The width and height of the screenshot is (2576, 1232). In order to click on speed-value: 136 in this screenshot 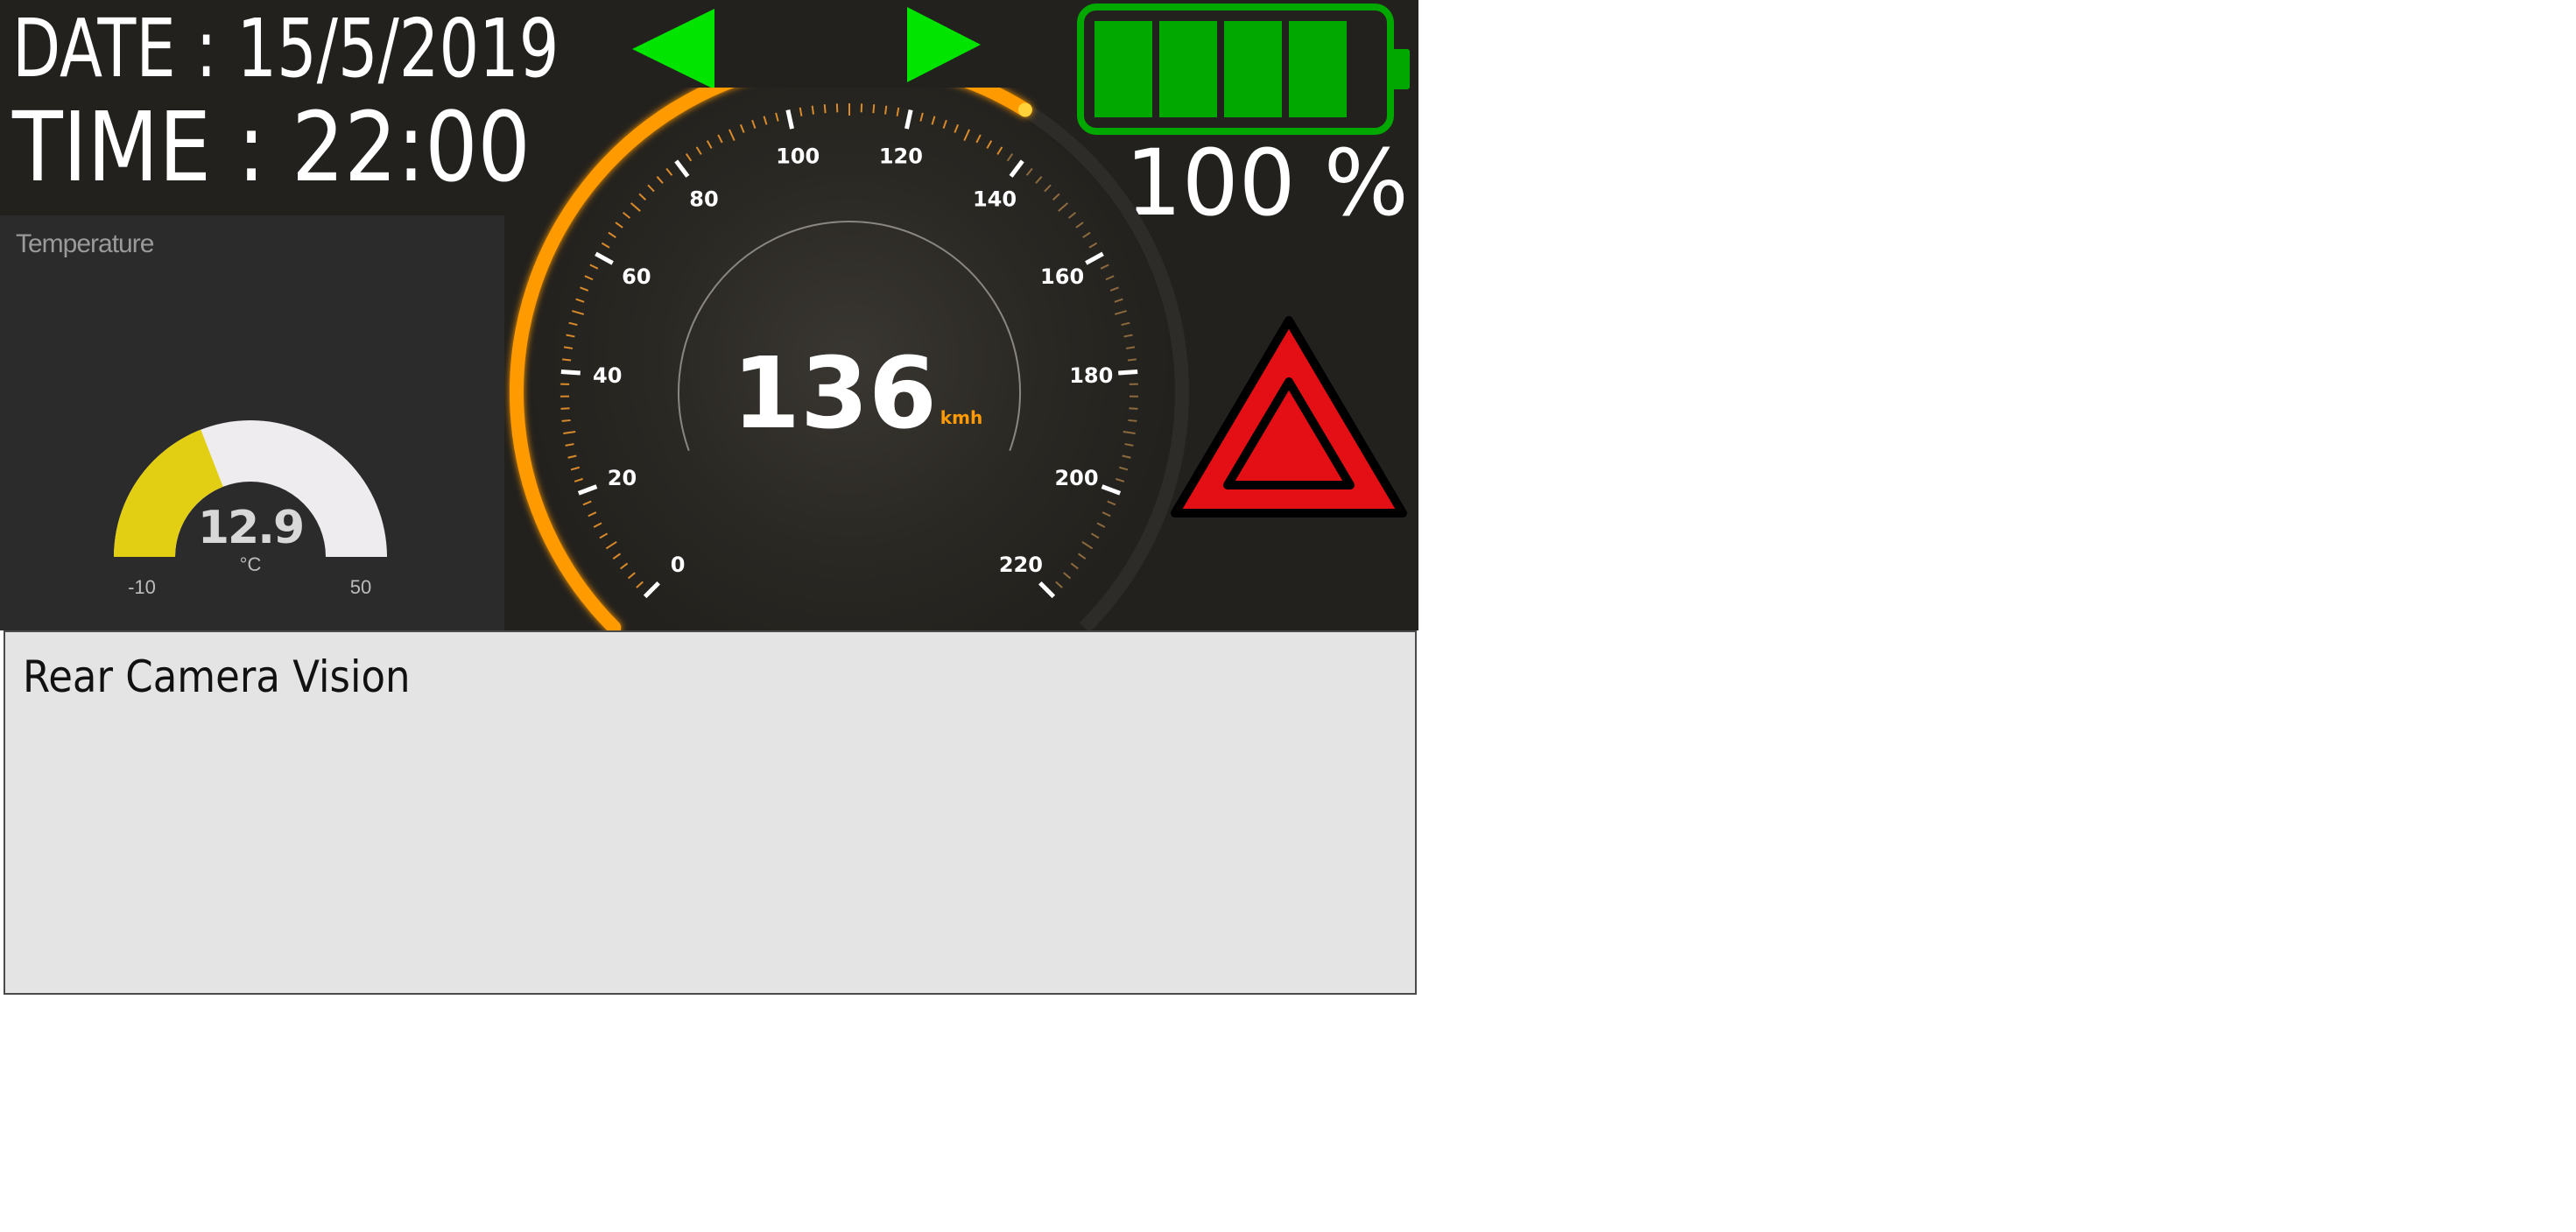, I will do `click(834, 394)`.